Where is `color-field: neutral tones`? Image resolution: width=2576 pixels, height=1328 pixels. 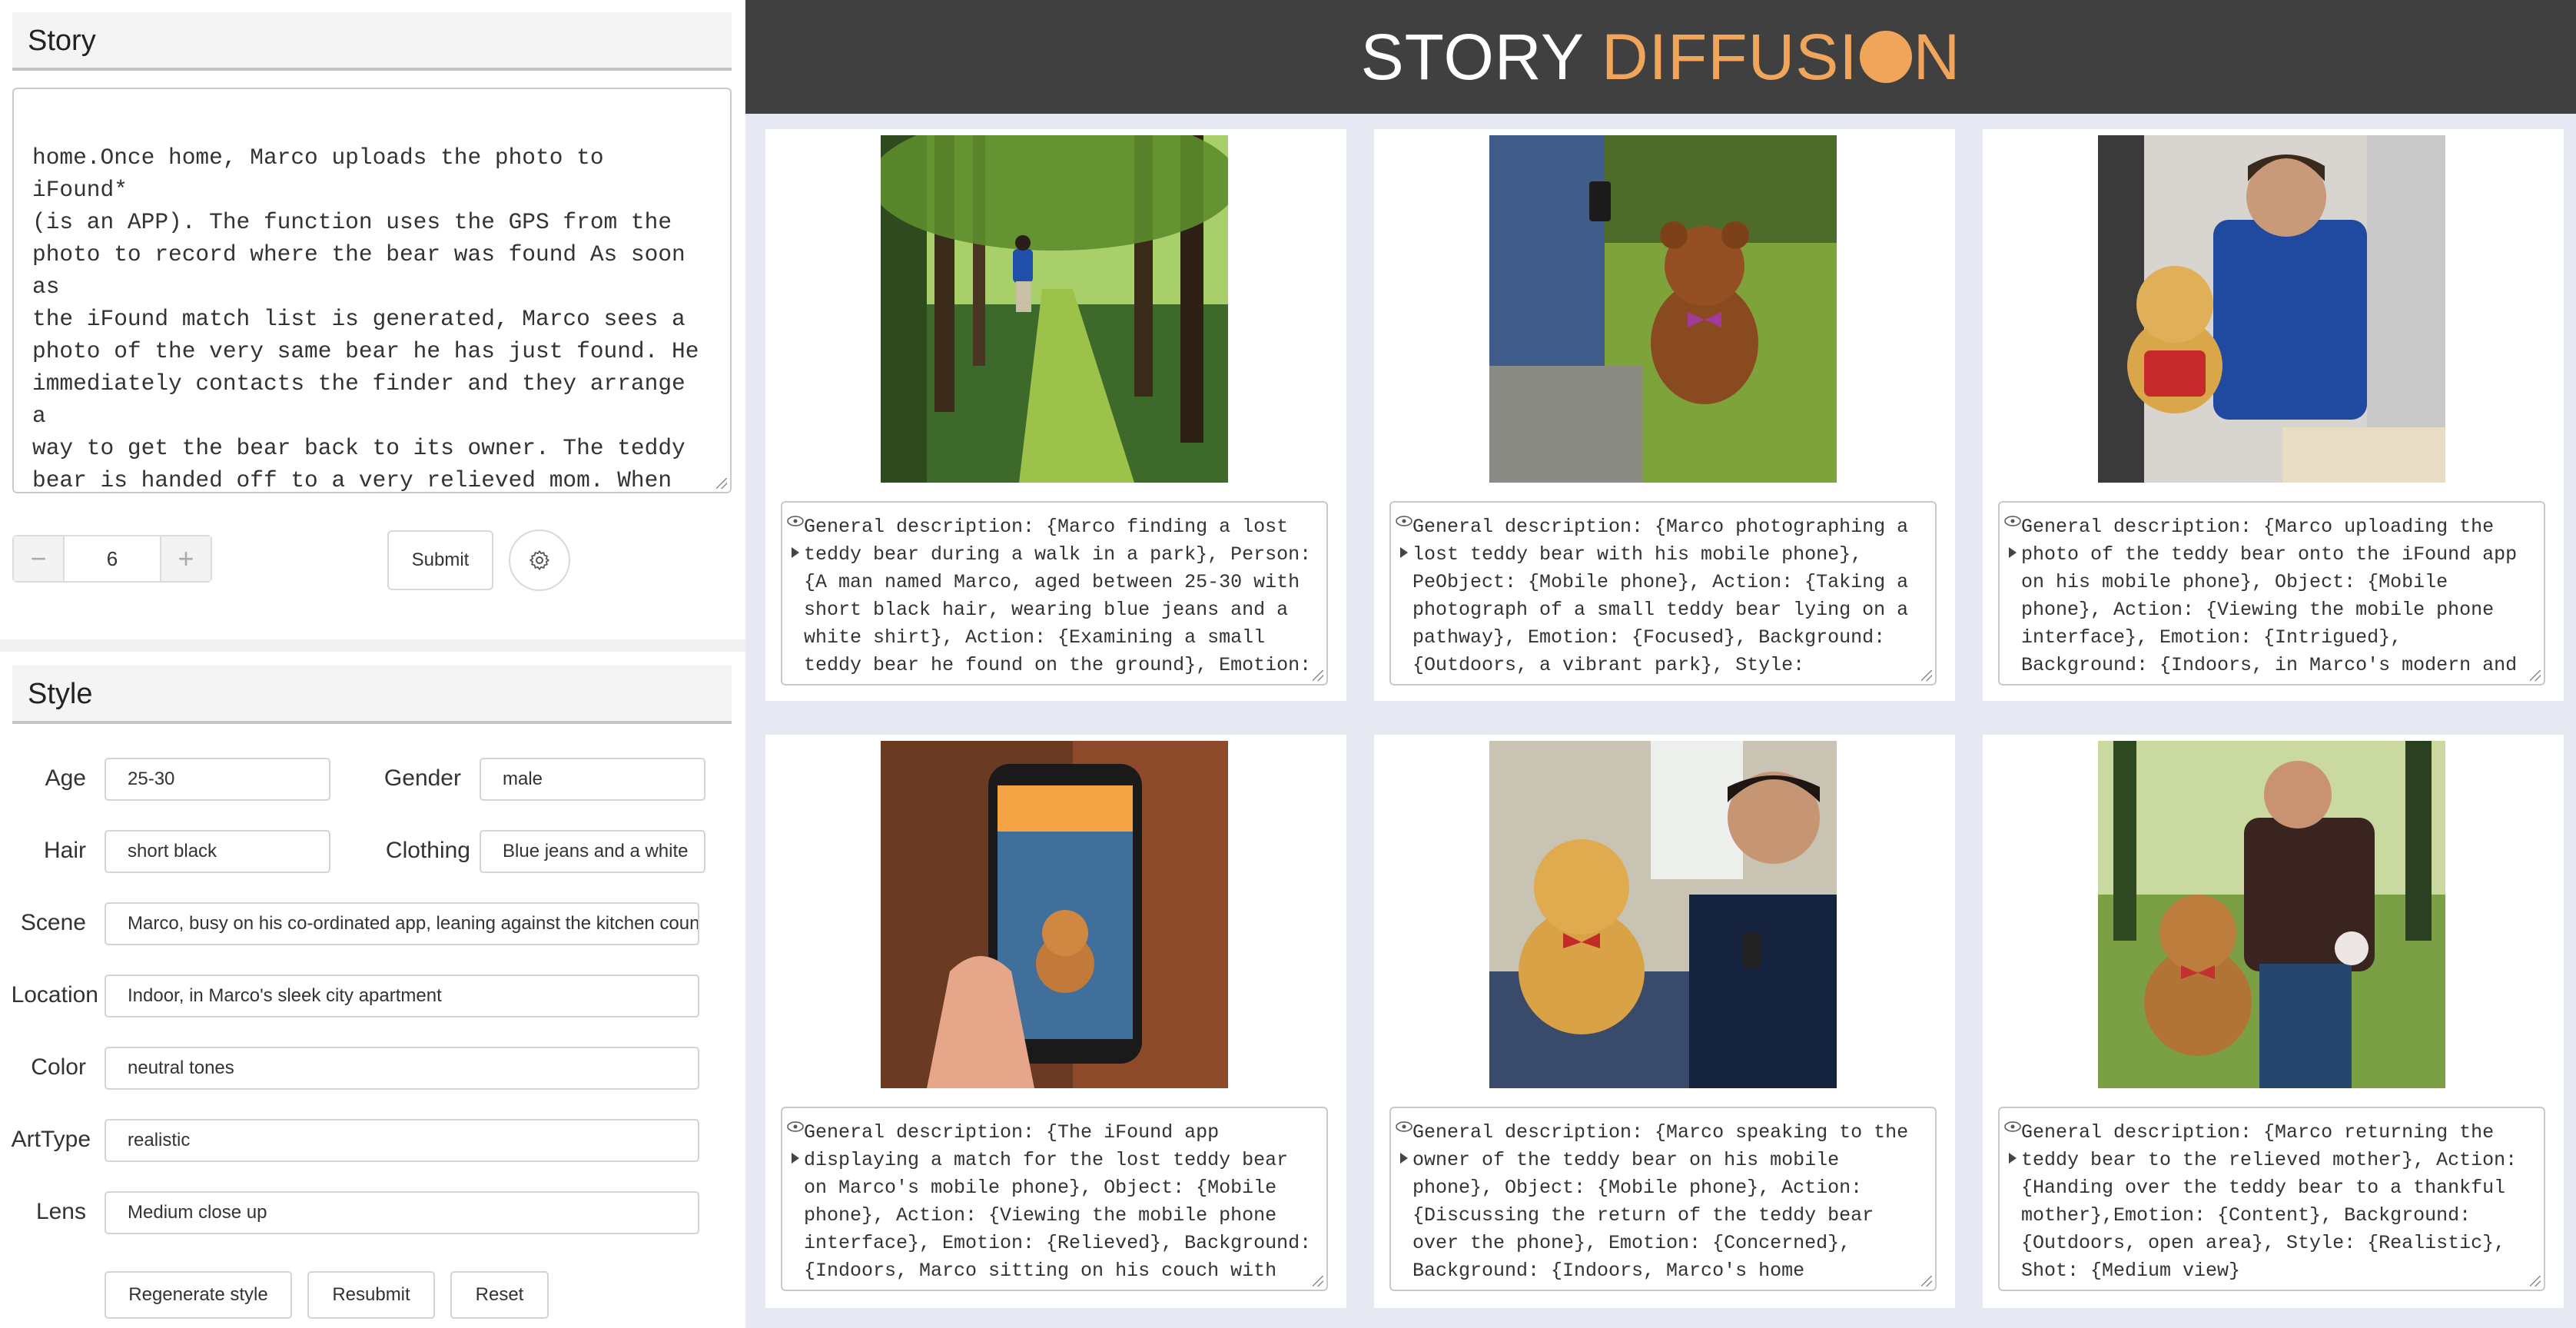 color-field: neutral tones is located at coordinates (402, 1068).